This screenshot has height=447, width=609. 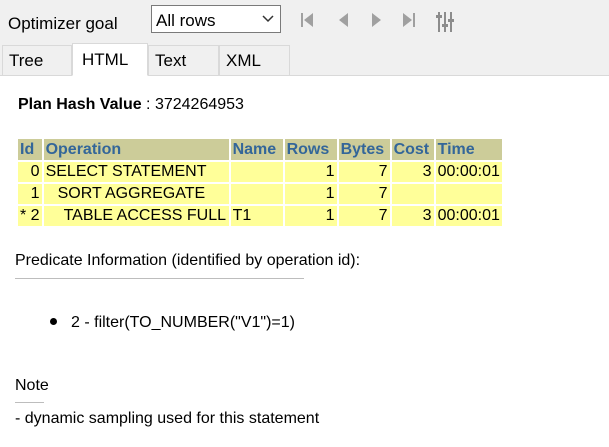 I want to click on column-header-operation: Operation, so click(x=136, y=149).